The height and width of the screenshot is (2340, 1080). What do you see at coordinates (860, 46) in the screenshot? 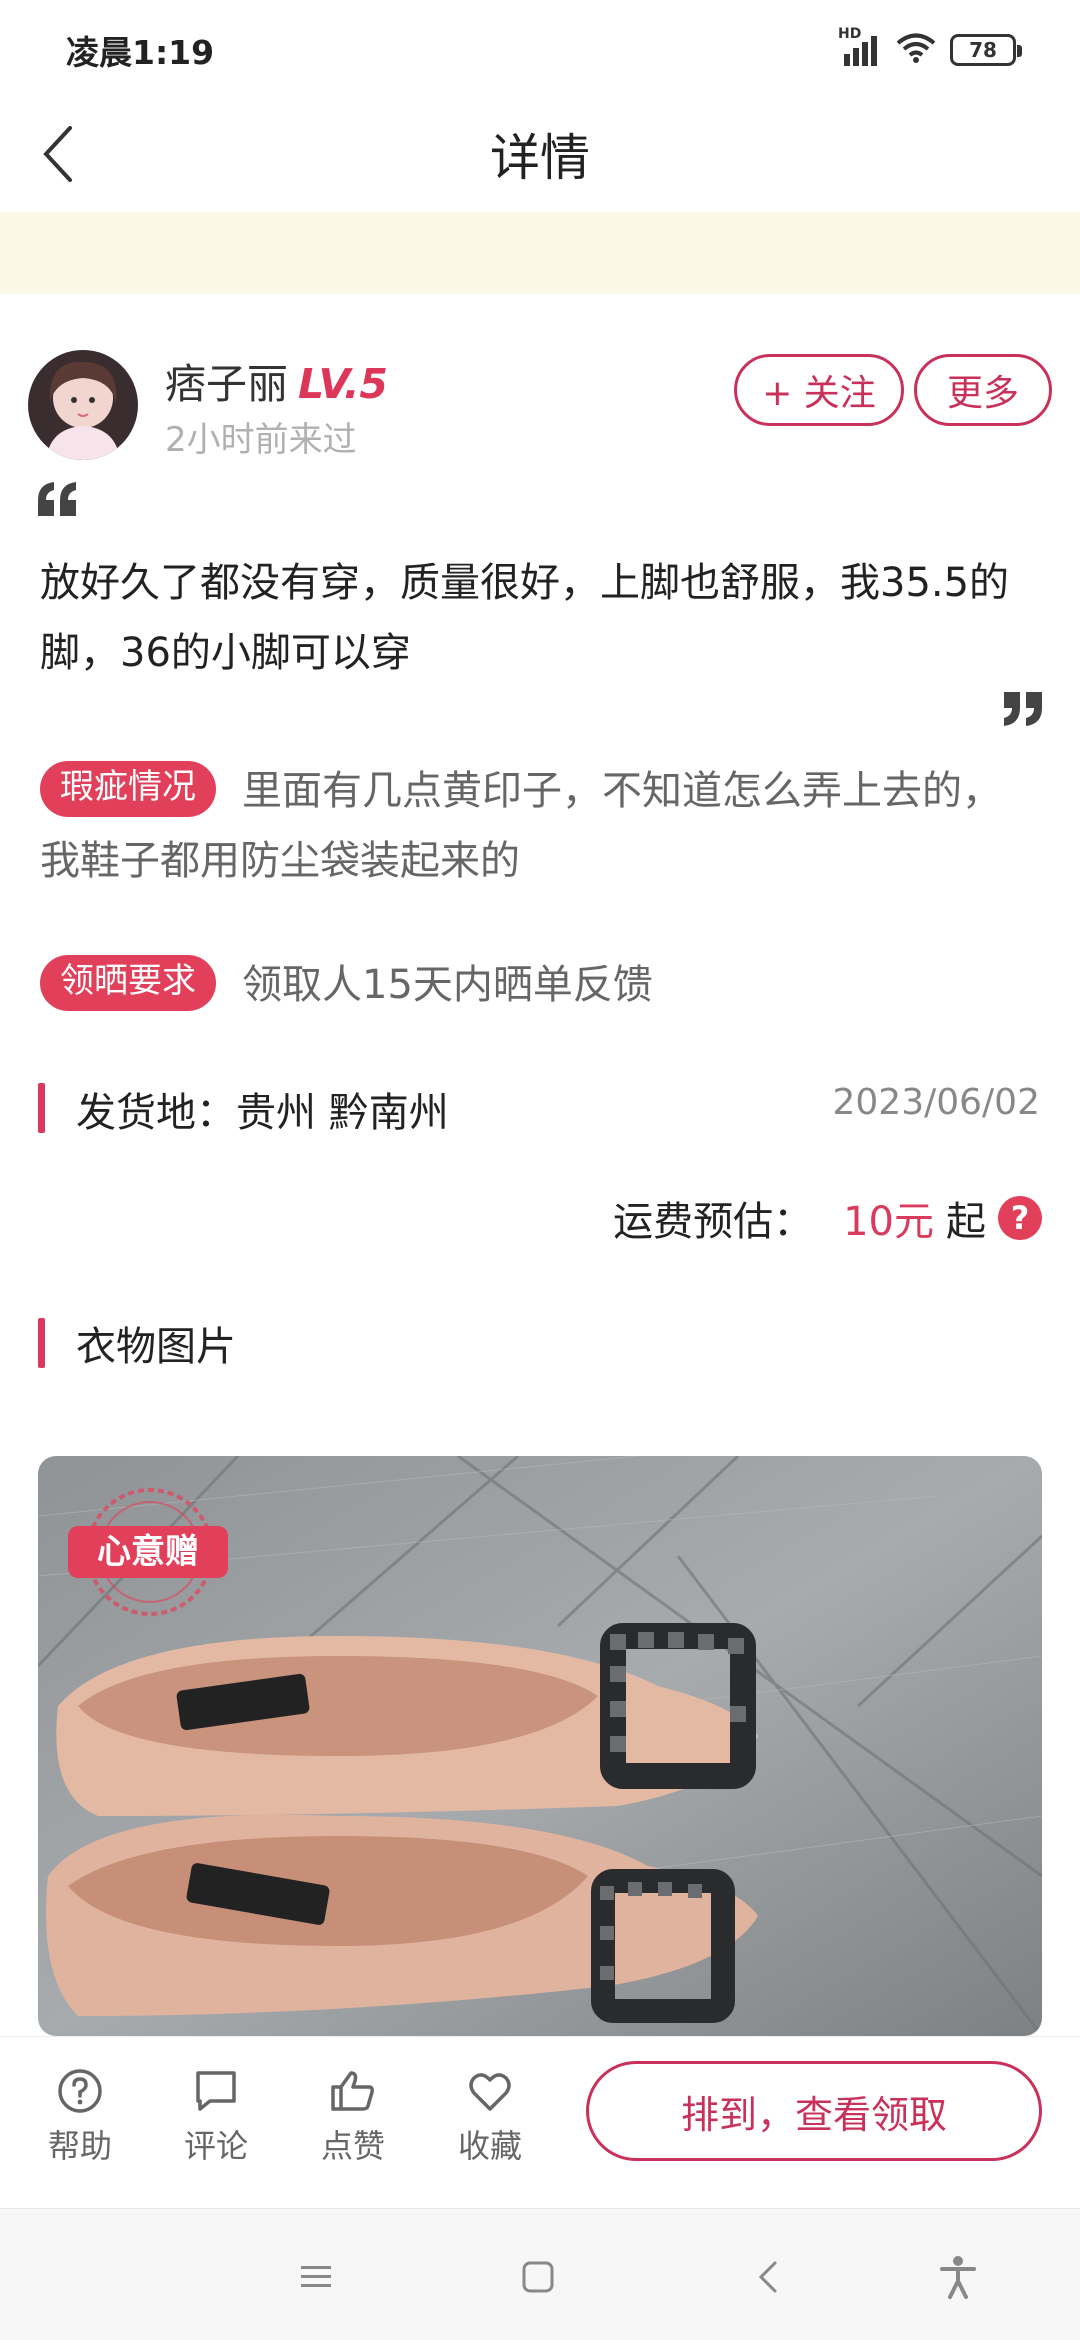
I see `signal-icon: HD` at bounding box center [860, 46].